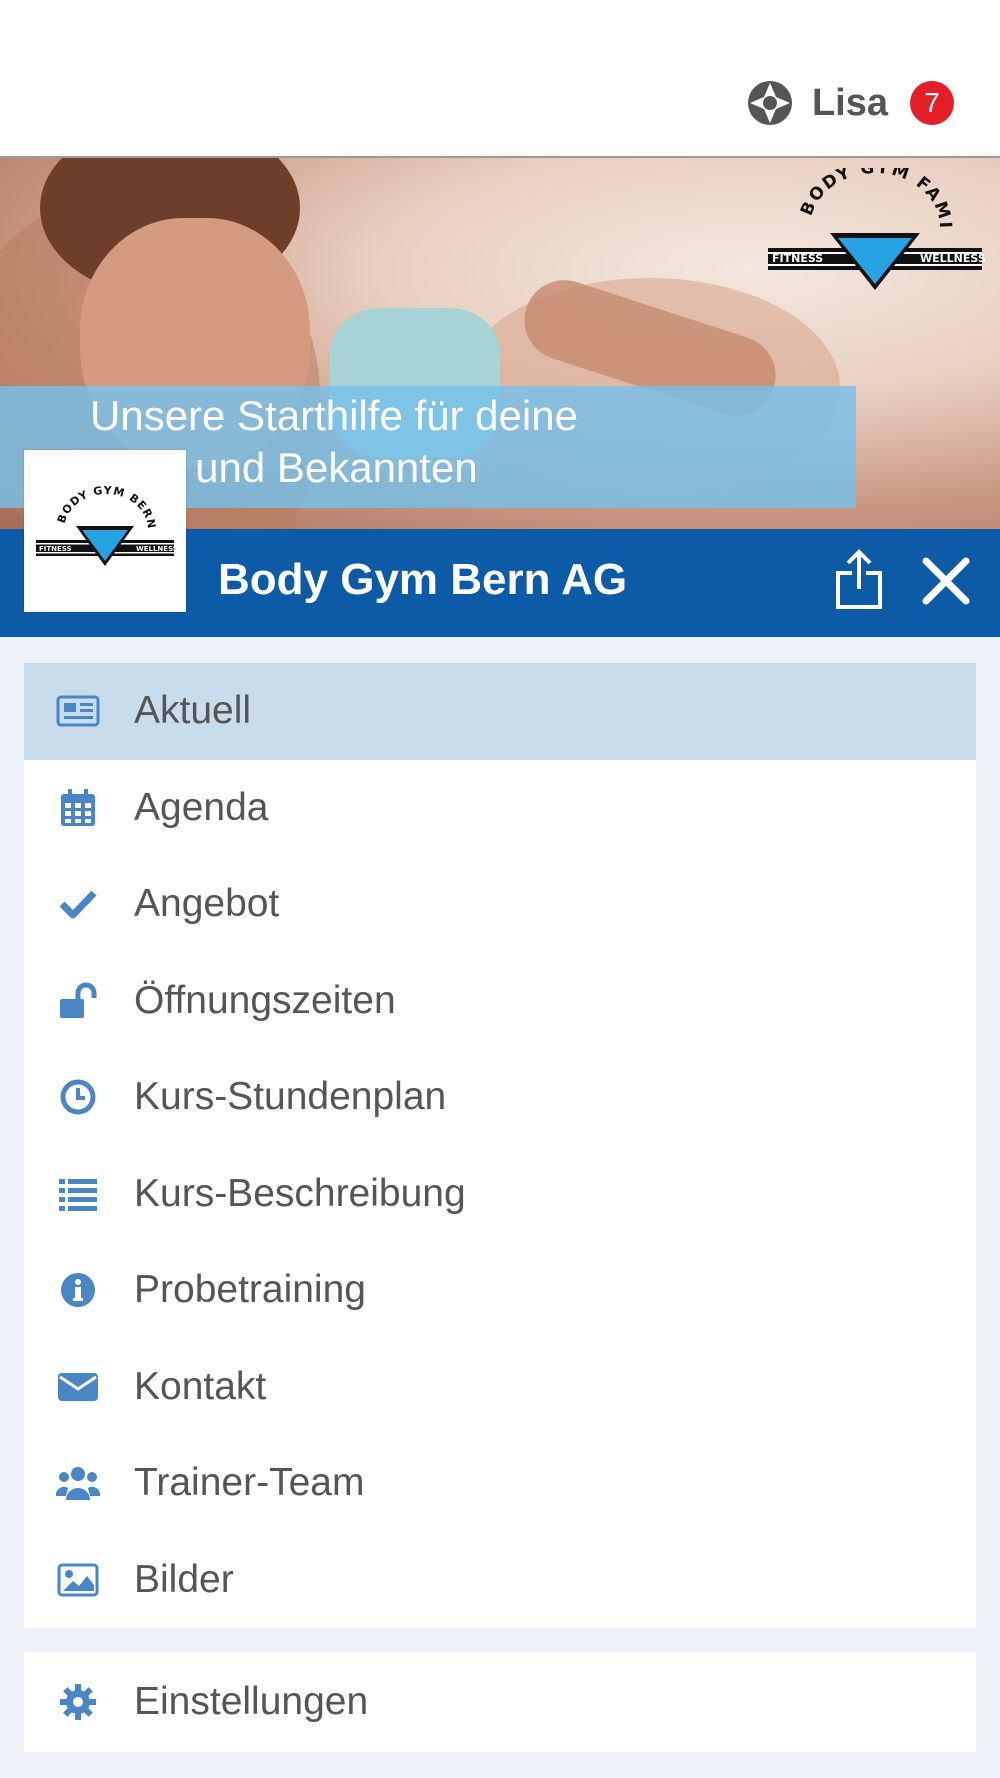 This screenshot has width=1000, height=1778. Describe the element at coordinates (78, 904) in the screenshot. I see `check-icon` at that location.